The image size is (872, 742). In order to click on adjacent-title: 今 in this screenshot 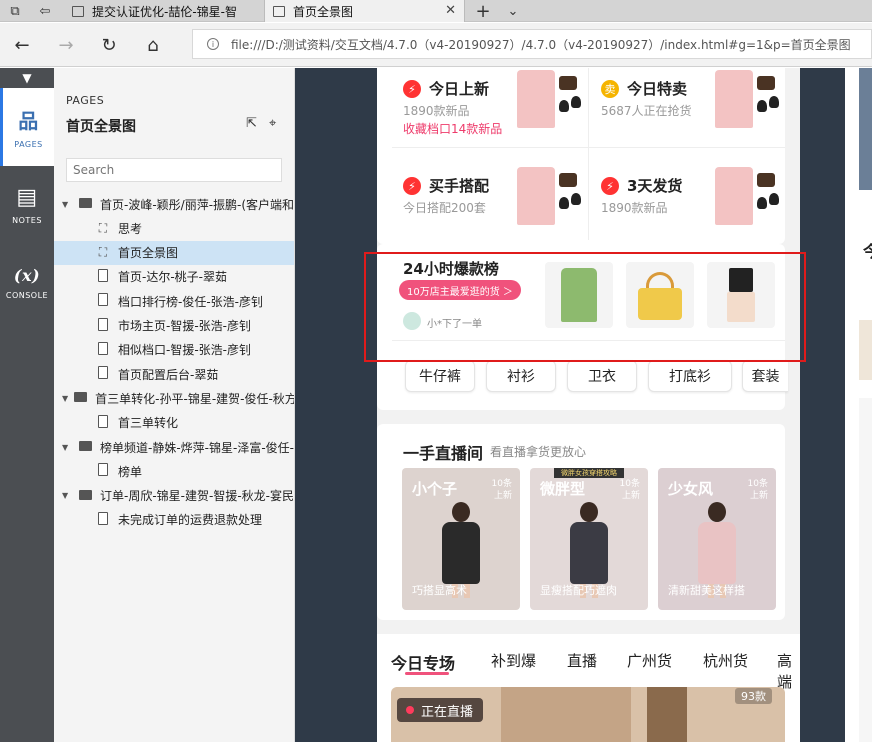, I will do `click(867, 251)`.